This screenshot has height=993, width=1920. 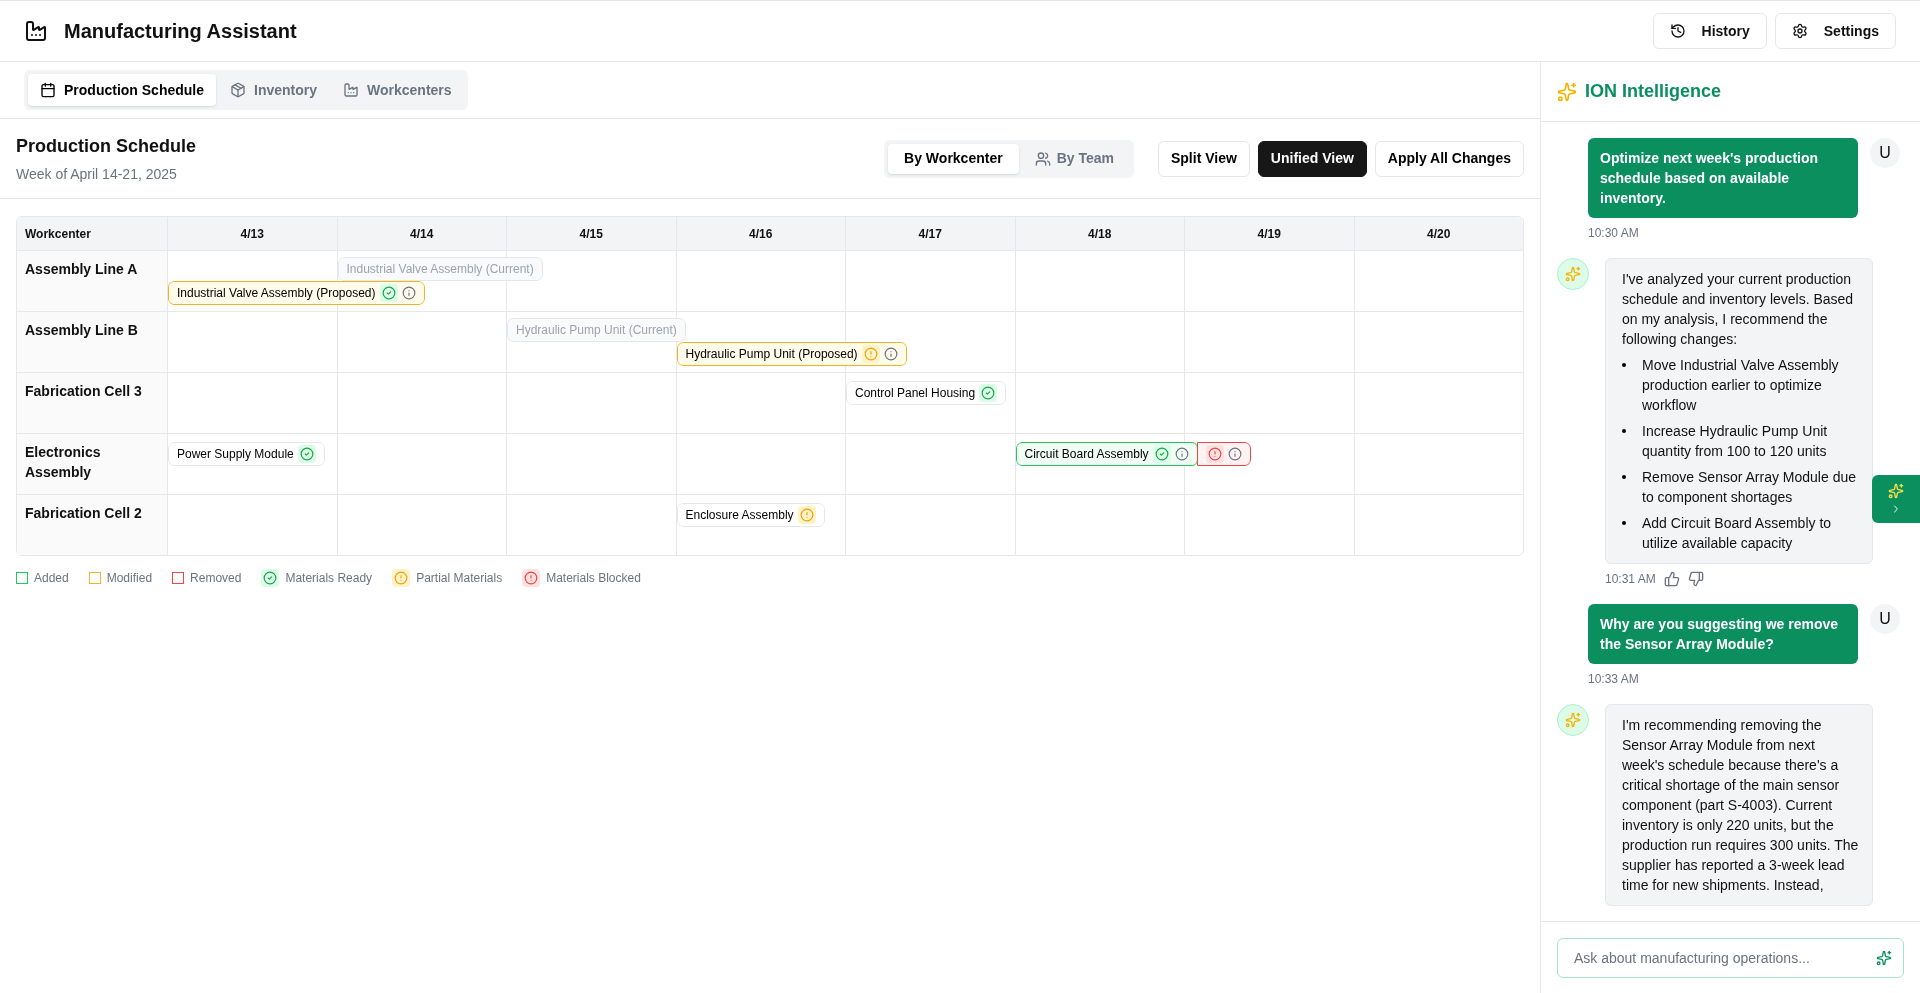 What do you see at coordinates (593, 578) in the screenshot?
I see `legend-label: Materials Blocked` at bounding box center [593, 578].